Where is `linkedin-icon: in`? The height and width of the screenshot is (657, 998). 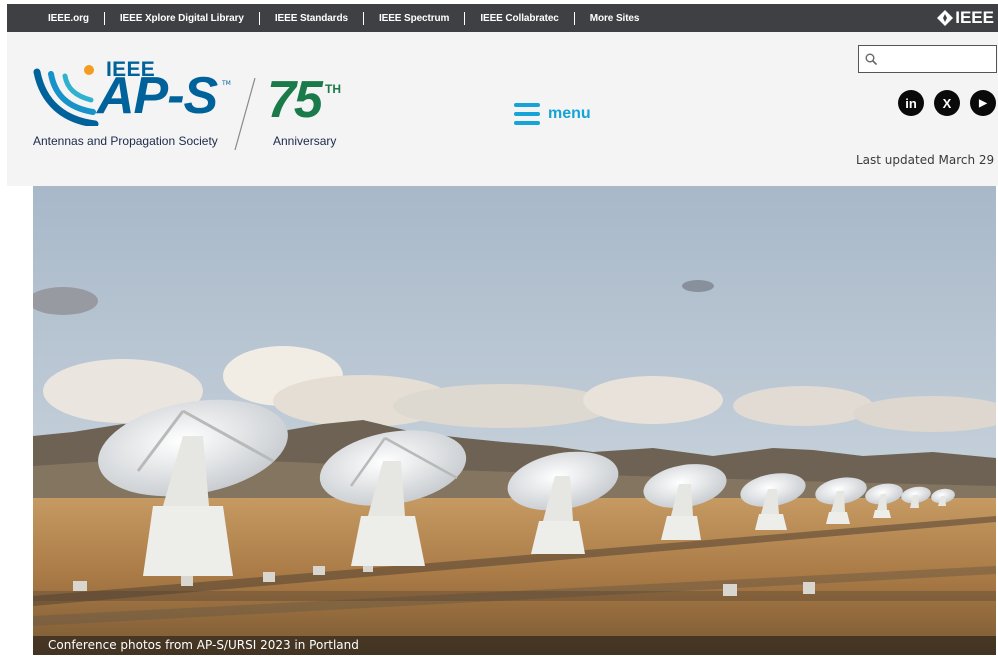 linkedin-icon: in is located at coordinates (911, 103).